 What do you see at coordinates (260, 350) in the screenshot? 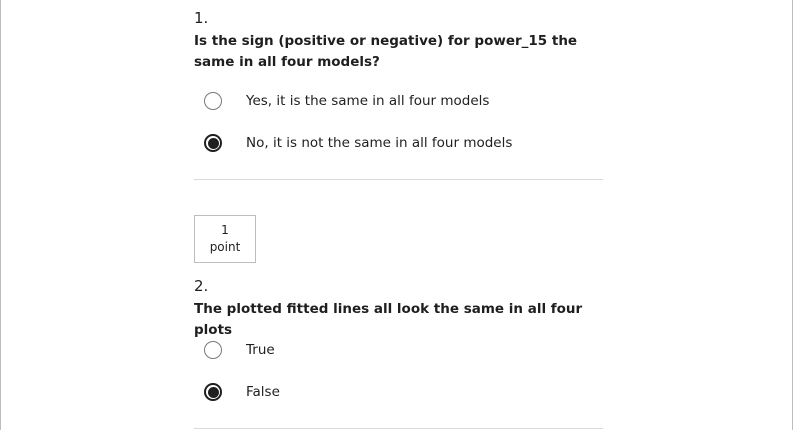
I see `option-label: True` at bounding box center [260, 350].